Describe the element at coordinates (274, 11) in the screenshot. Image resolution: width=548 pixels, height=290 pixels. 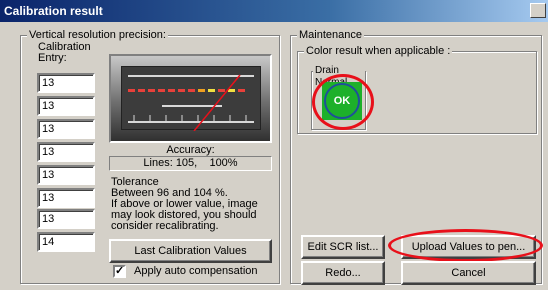
I see `title-bar: Calibration result` at that location.